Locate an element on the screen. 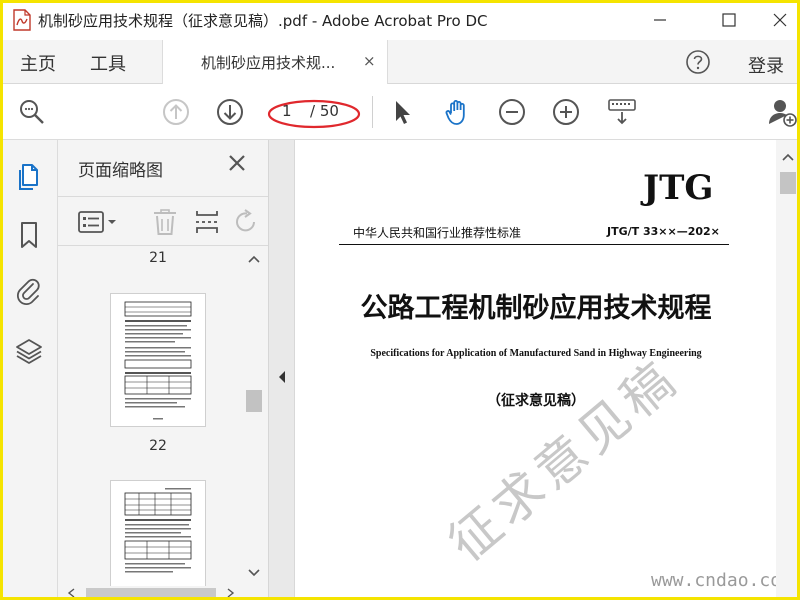  close-tab-button: × is located at coordinates (369, 61).